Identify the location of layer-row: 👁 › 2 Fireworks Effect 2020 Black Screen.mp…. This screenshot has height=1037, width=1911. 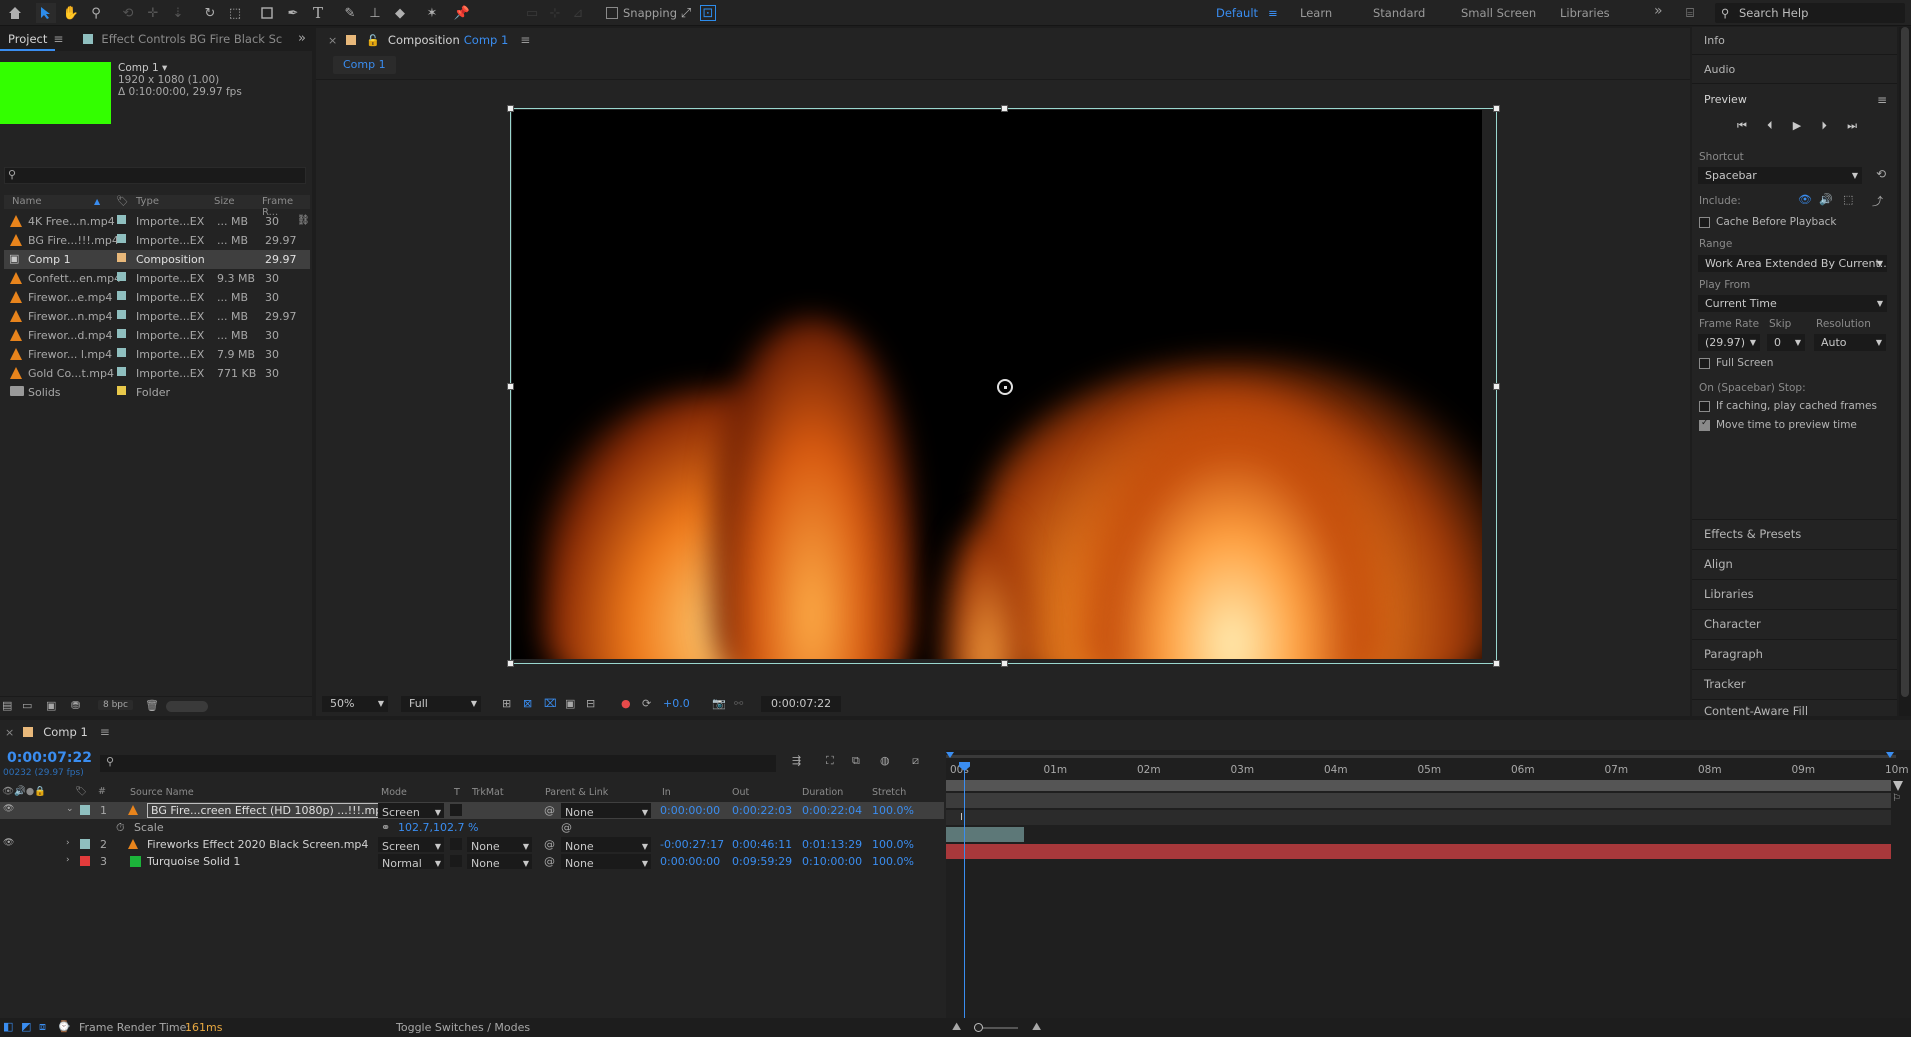
(472, 844).